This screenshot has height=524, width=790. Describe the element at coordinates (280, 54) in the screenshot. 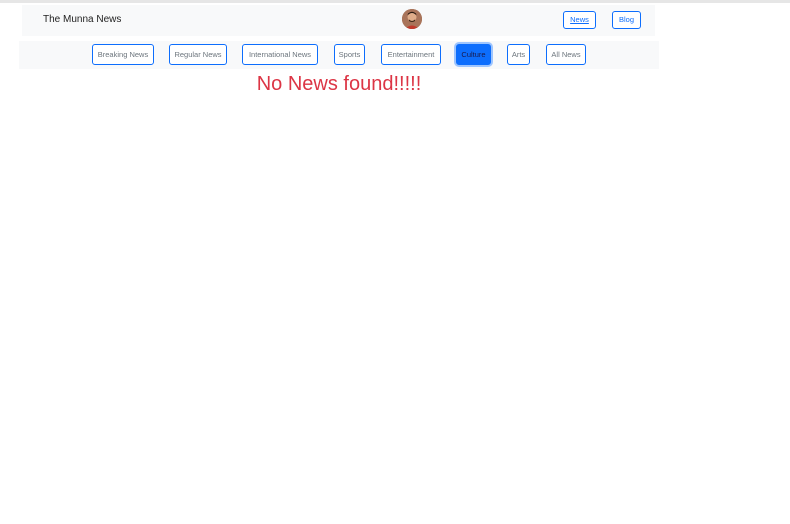

I see `category-international-news-button: International News` at that location.